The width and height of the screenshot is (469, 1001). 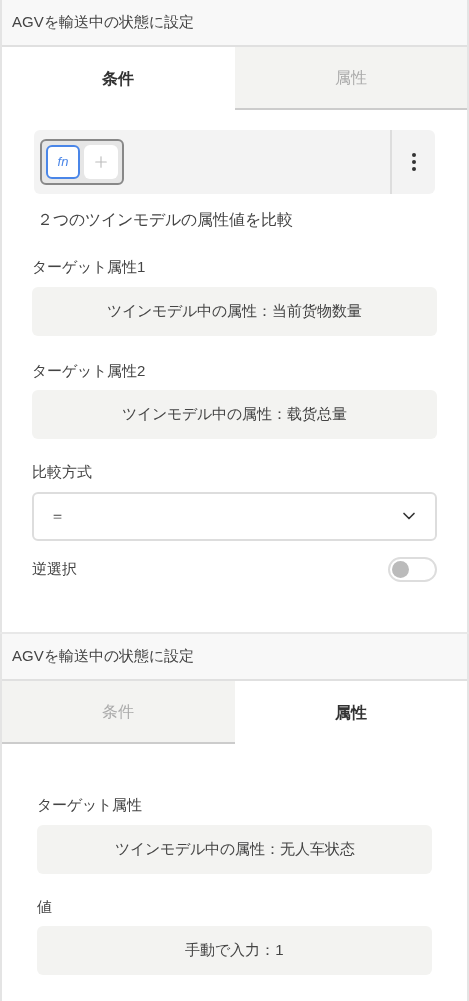 What do you see at coordinates (165, 220) in the screenshot?
I see `description-text: ２つのツインモデルの属性値を比較` at bounding box center [165, 220].